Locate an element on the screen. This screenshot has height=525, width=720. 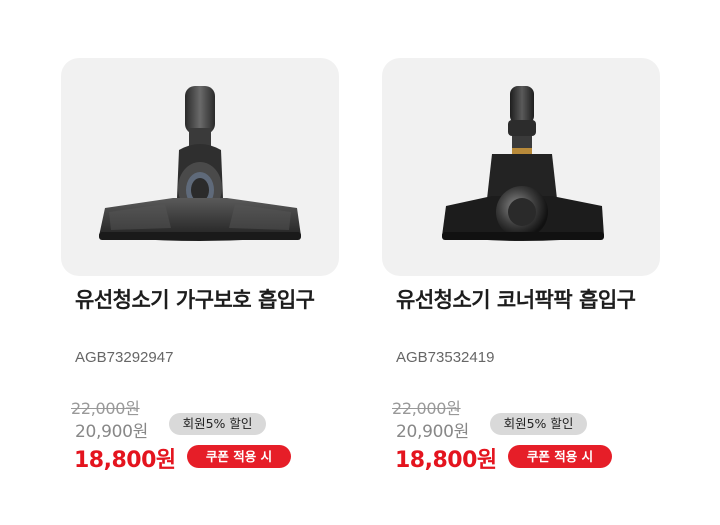
product-title: 유선청소기 코너팍팍 흡입구 is located at coordinates (521, 300).